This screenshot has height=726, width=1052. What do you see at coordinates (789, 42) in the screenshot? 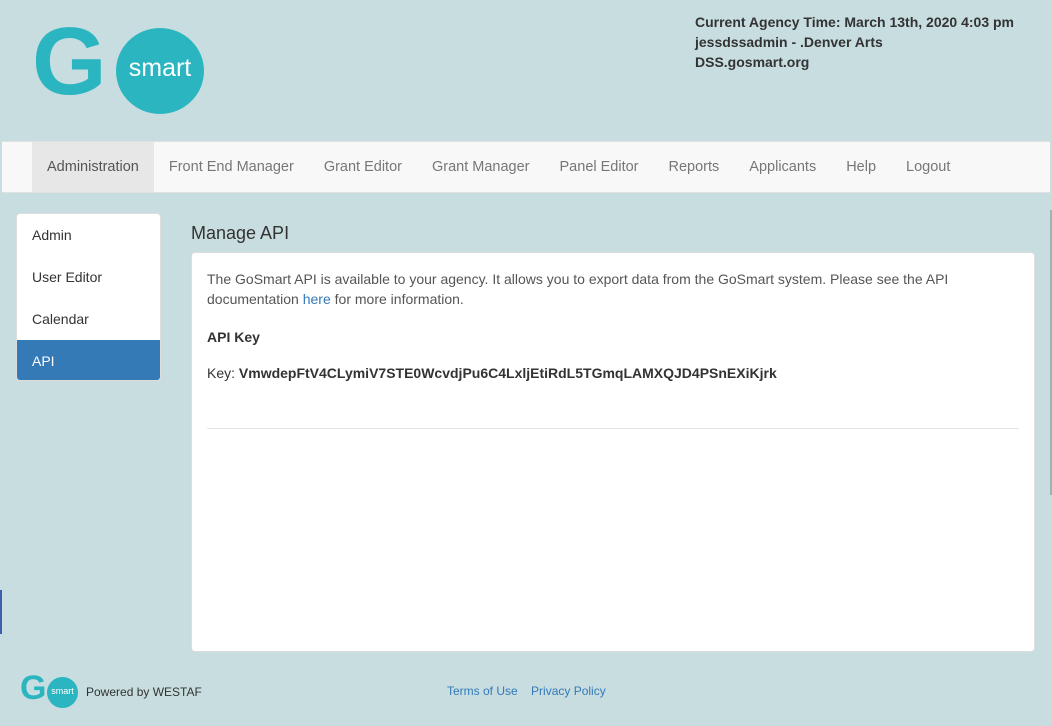
I see `user-agency: jessdssadmin - .Denver Arts` at bounding box center [789, 42].